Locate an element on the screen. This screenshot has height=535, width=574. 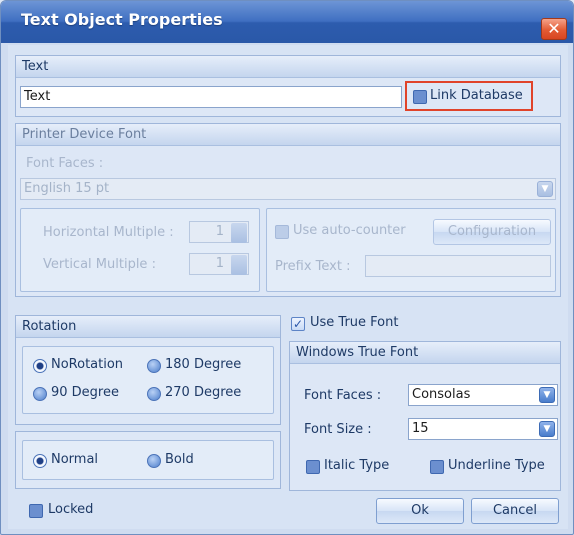
use-auto-counter-label: Use auto-counter is located at coordinates (349, 230).